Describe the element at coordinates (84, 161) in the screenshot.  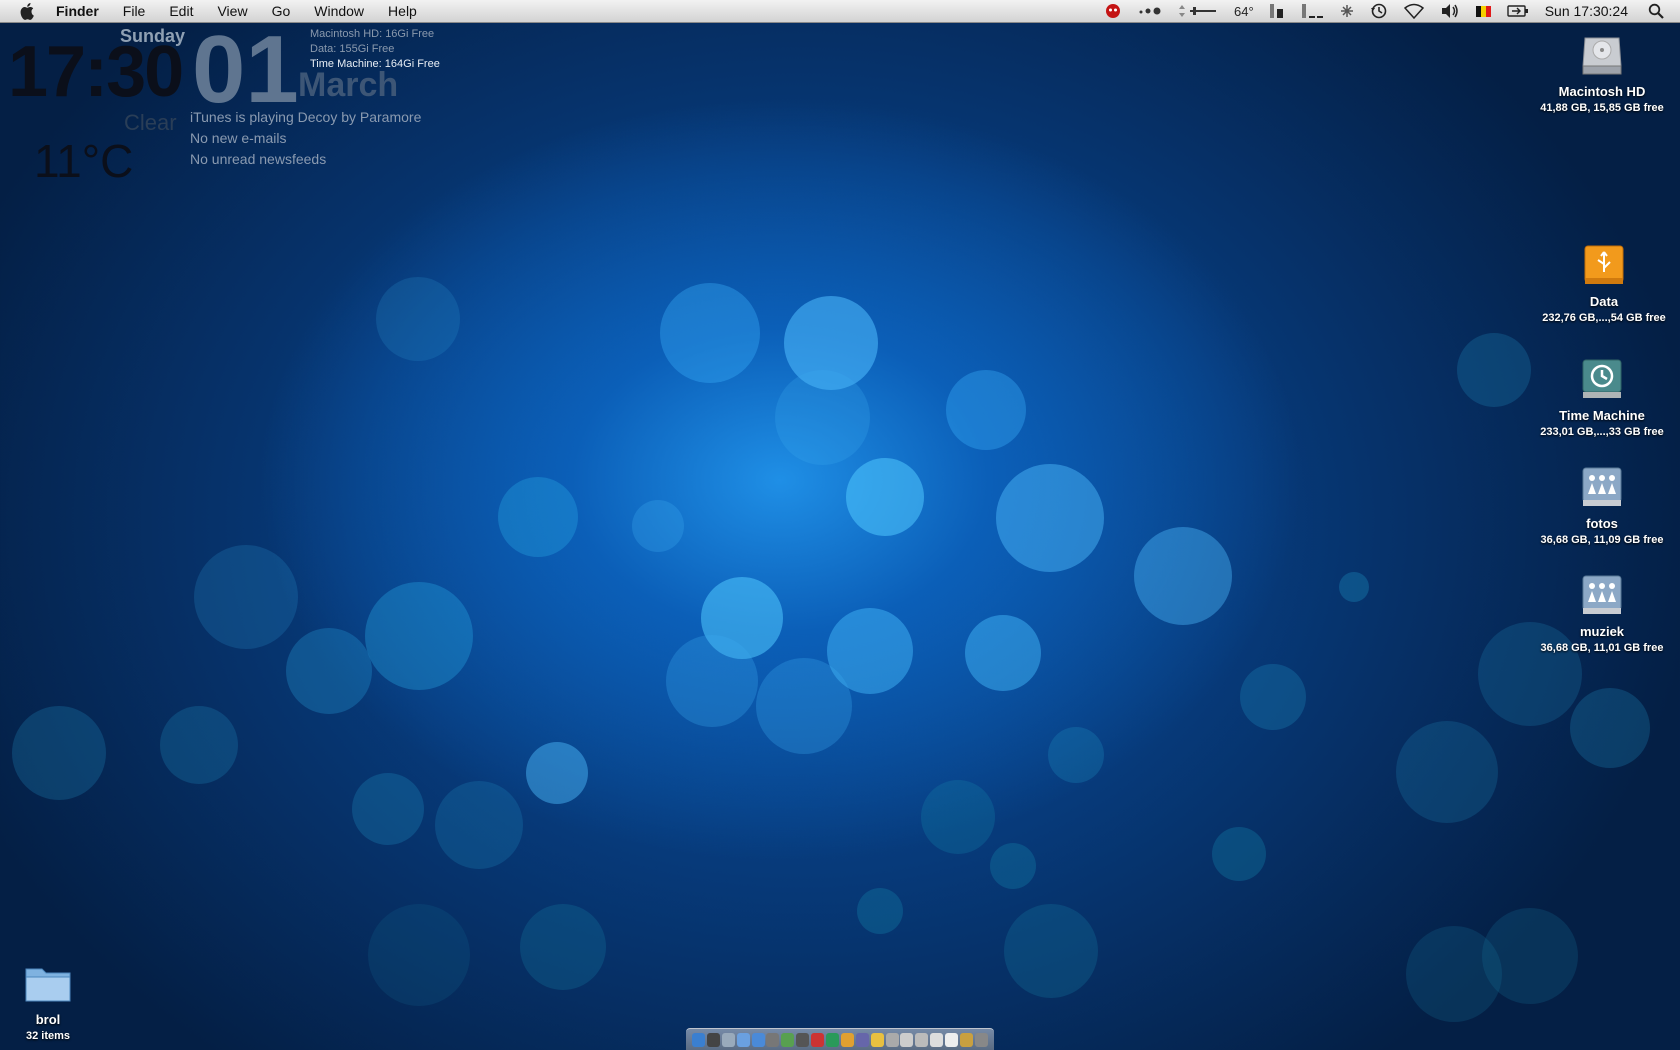
I see `widget-temperature: 11°C` at that location.